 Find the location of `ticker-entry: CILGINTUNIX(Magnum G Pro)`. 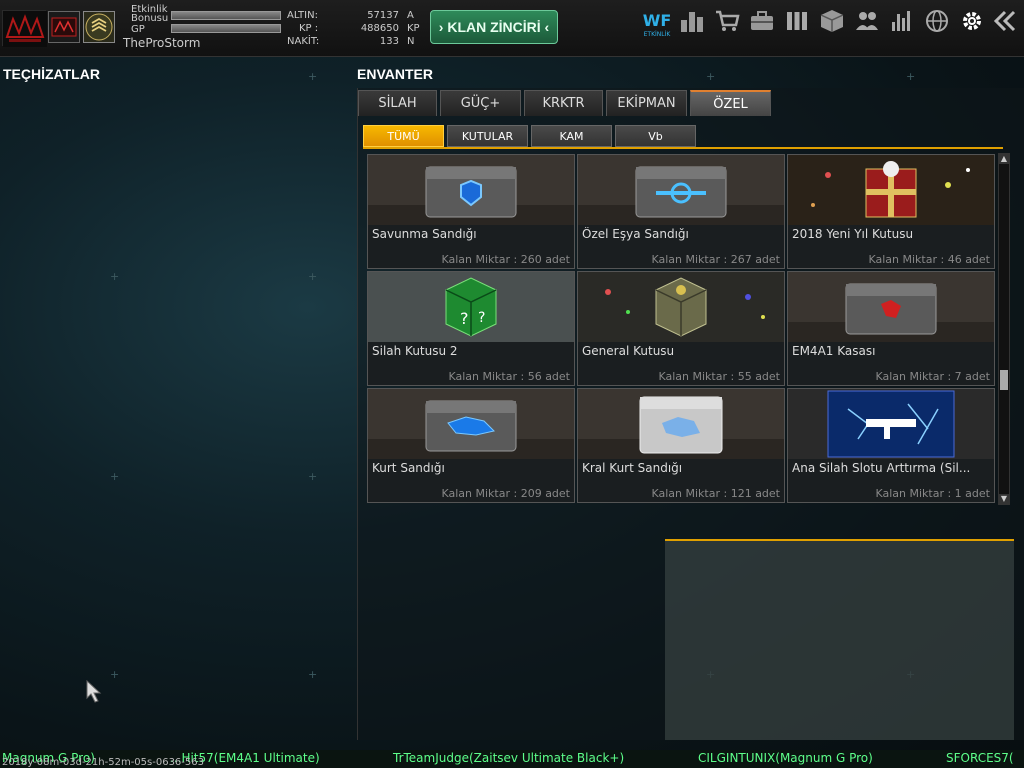

ticker-entry: CILGINTUNIX(Magnum G Pro) is located at coordinates (785, 758).